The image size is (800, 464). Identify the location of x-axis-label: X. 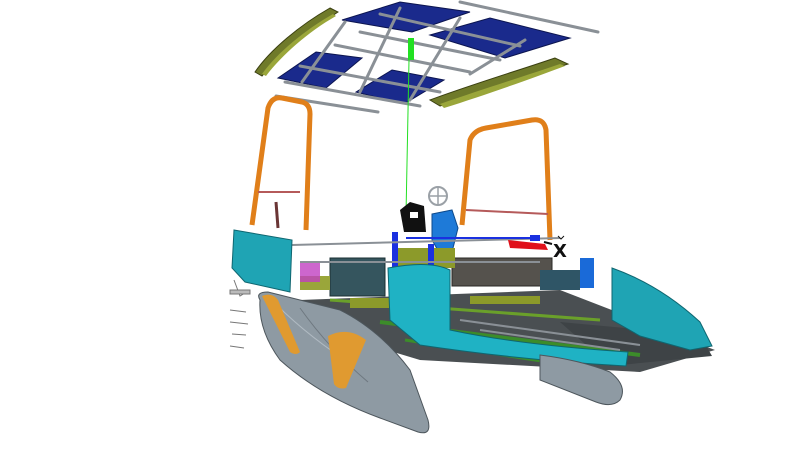
(560, 251).